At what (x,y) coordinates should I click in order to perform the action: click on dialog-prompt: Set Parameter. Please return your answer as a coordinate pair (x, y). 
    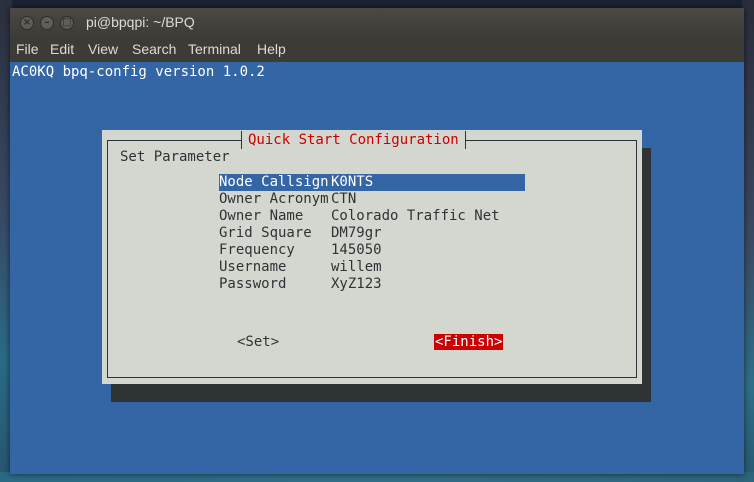
    Looking at the image, I should click on (175, 157).